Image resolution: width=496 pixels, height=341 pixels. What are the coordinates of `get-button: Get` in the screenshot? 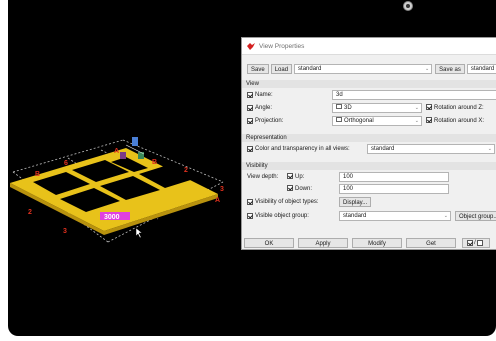 It's located at (431, 243).